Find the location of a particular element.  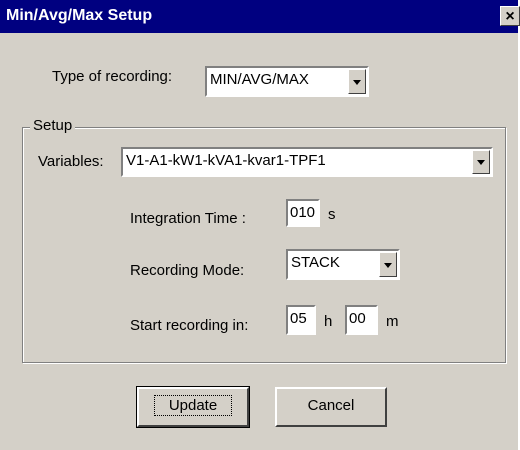

variables-select: V1-A1-kW1-kVA1-kvar1-TPF1 is located at coordinates (307, 162).